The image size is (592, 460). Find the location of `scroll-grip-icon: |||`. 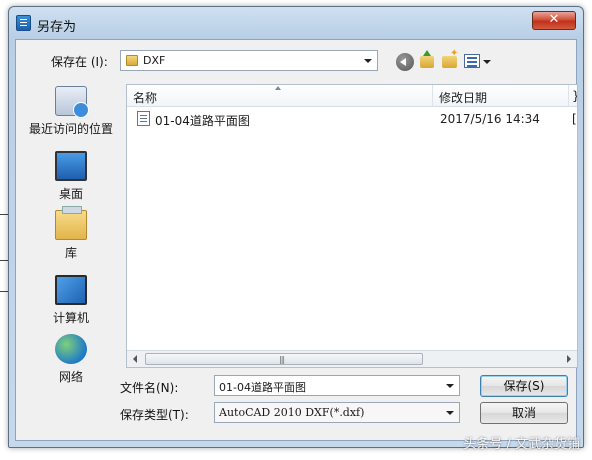

scroll-grip-icon: ||| is located at coordinates (282, 359).